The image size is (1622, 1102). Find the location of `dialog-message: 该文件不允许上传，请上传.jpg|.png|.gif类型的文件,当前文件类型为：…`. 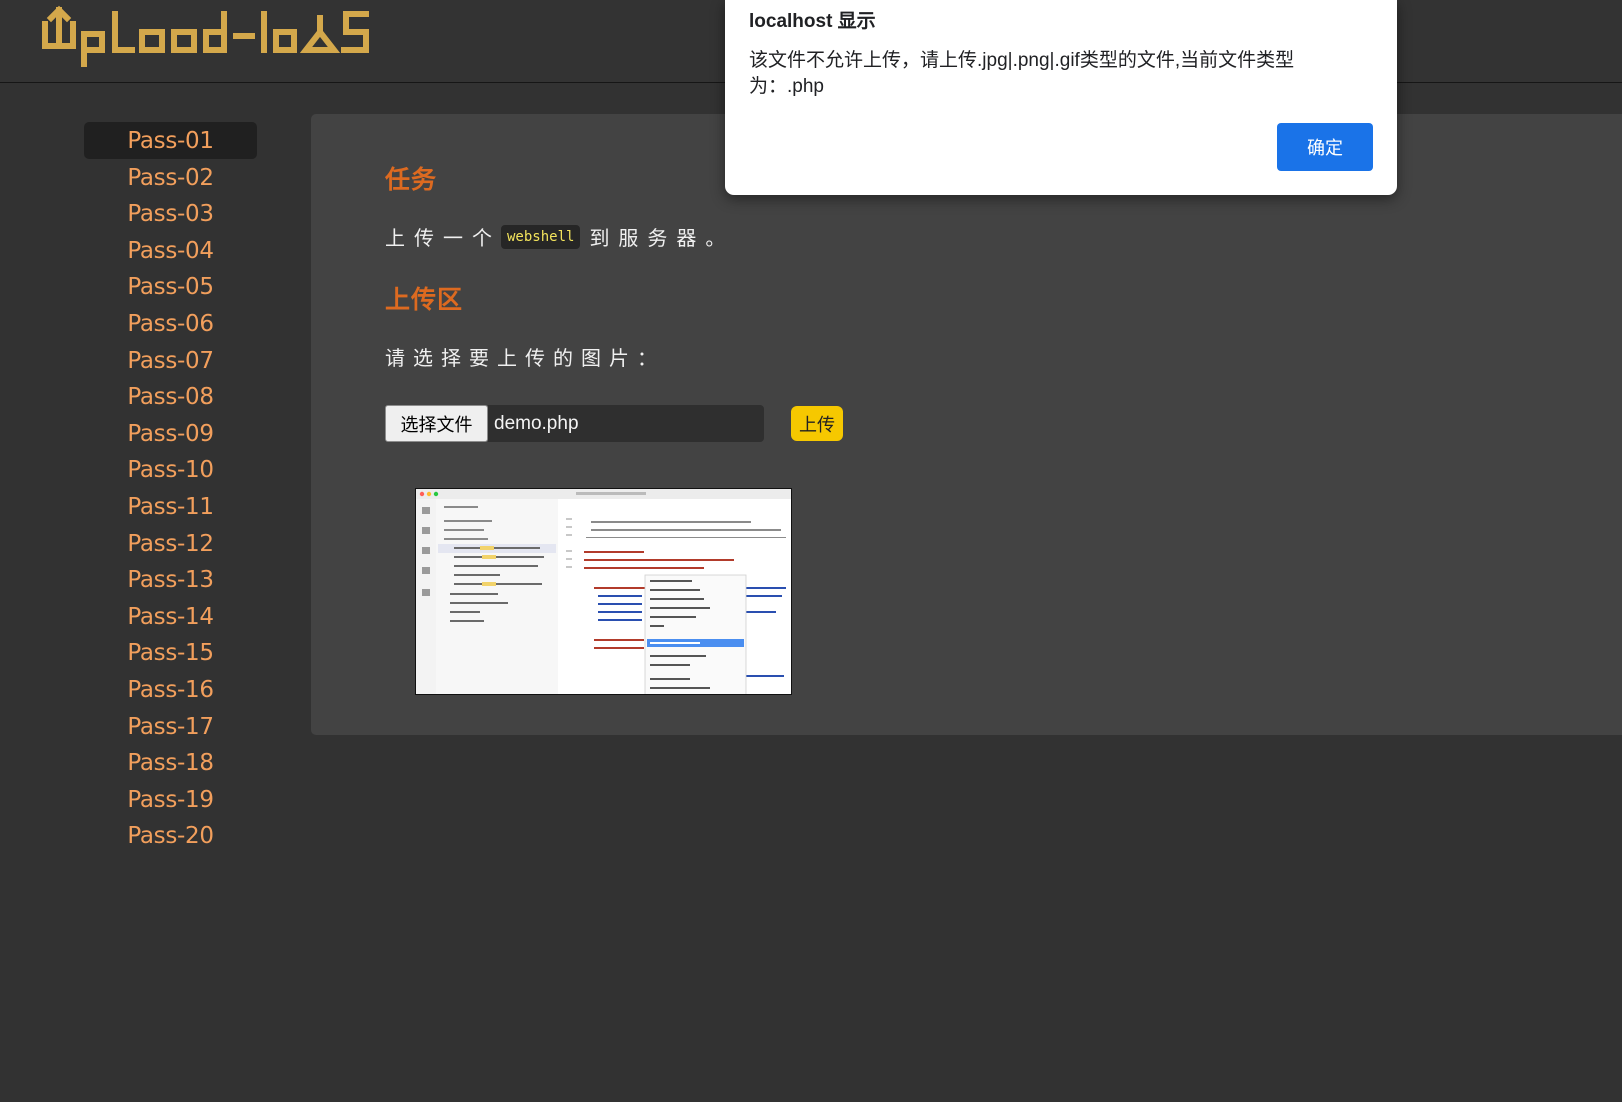

dialog-message: 该文件不允许上传，请上传.jpg|.png|.gif类型的文件,当前文件类型为：… is located at coordinates (1022, 73).